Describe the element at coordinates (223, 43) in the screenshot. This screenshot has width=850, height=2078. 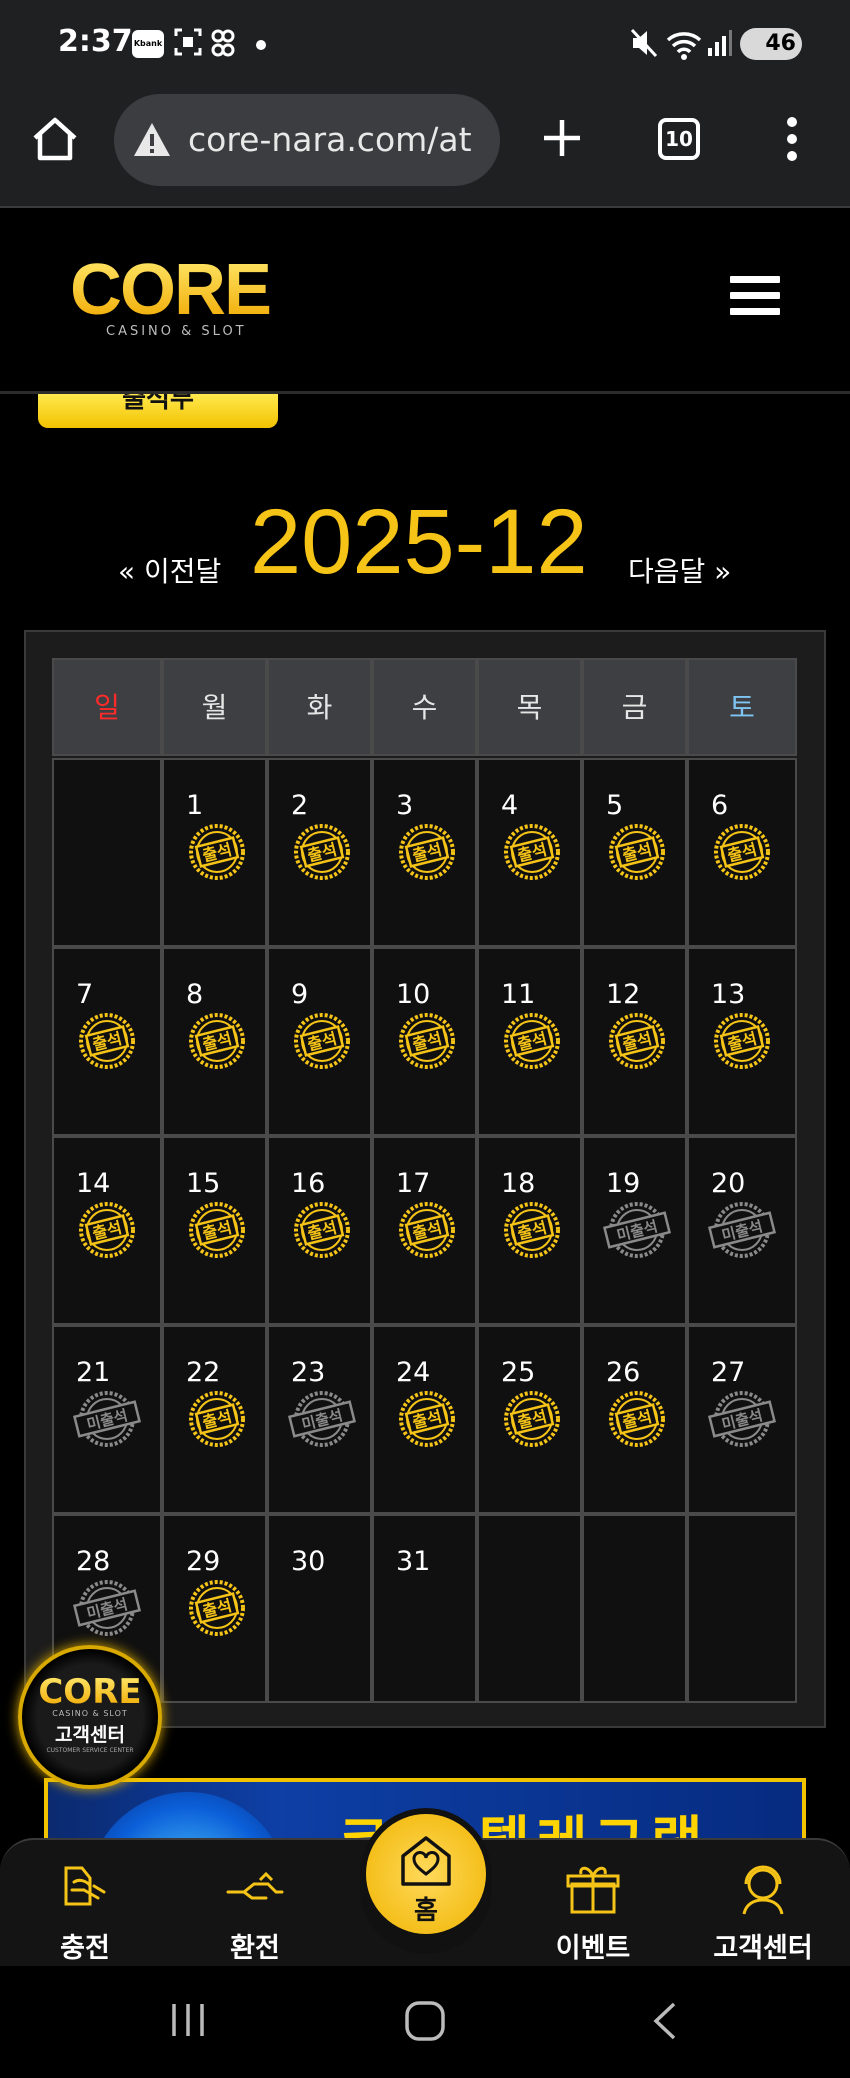
I see `link-icon` at that location.